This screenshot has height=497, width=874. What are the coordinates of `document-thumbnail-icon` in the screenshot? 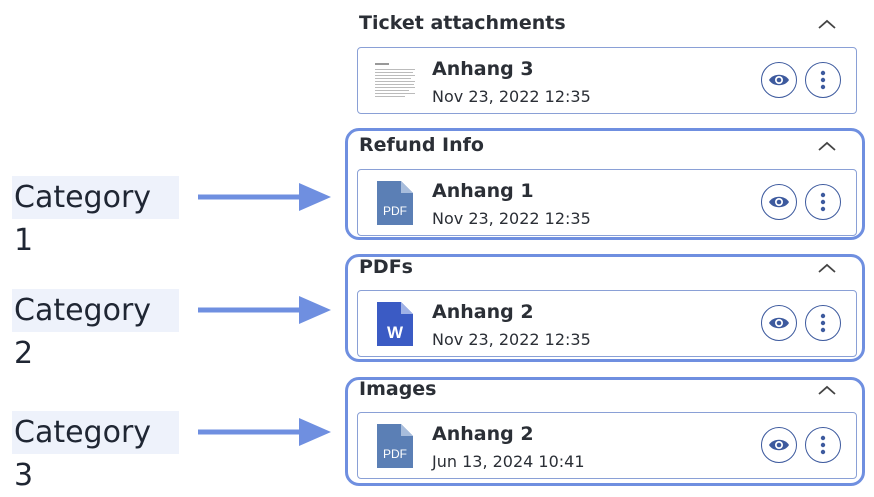 It's located at (395, 81).